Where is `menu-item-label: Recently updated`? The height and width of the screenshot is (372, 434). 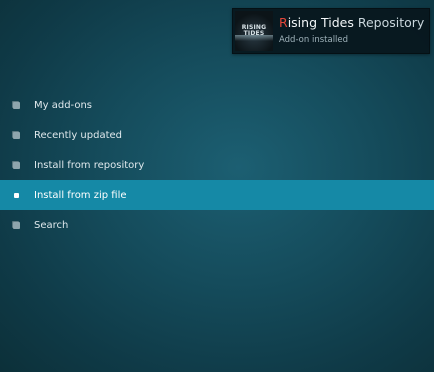
menu-item-label: Recently updated is located at coordinates (78, 135).